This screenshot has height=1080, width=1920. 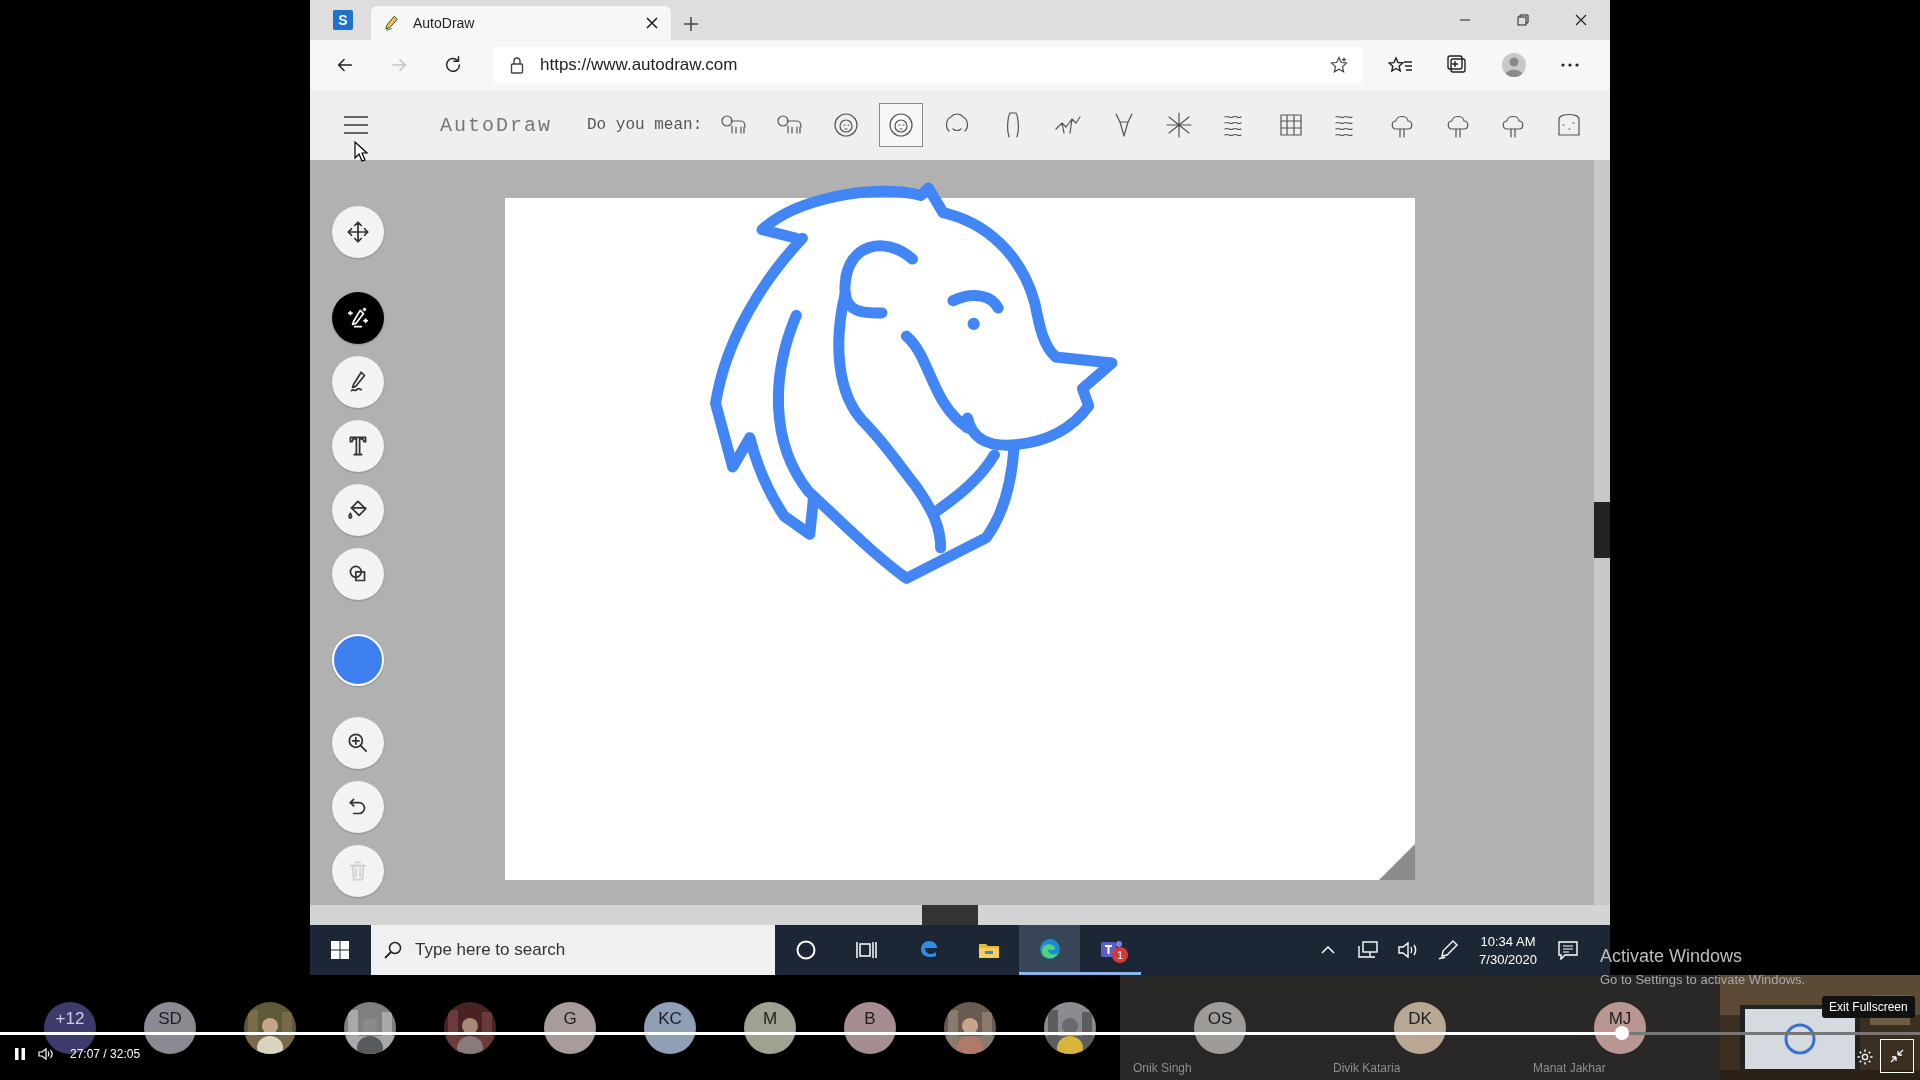 What do you see at coordinates (1620, 1028) in the screenshot?
I see `participant-avatar: MJ` at bounding box center [1620, 1028].